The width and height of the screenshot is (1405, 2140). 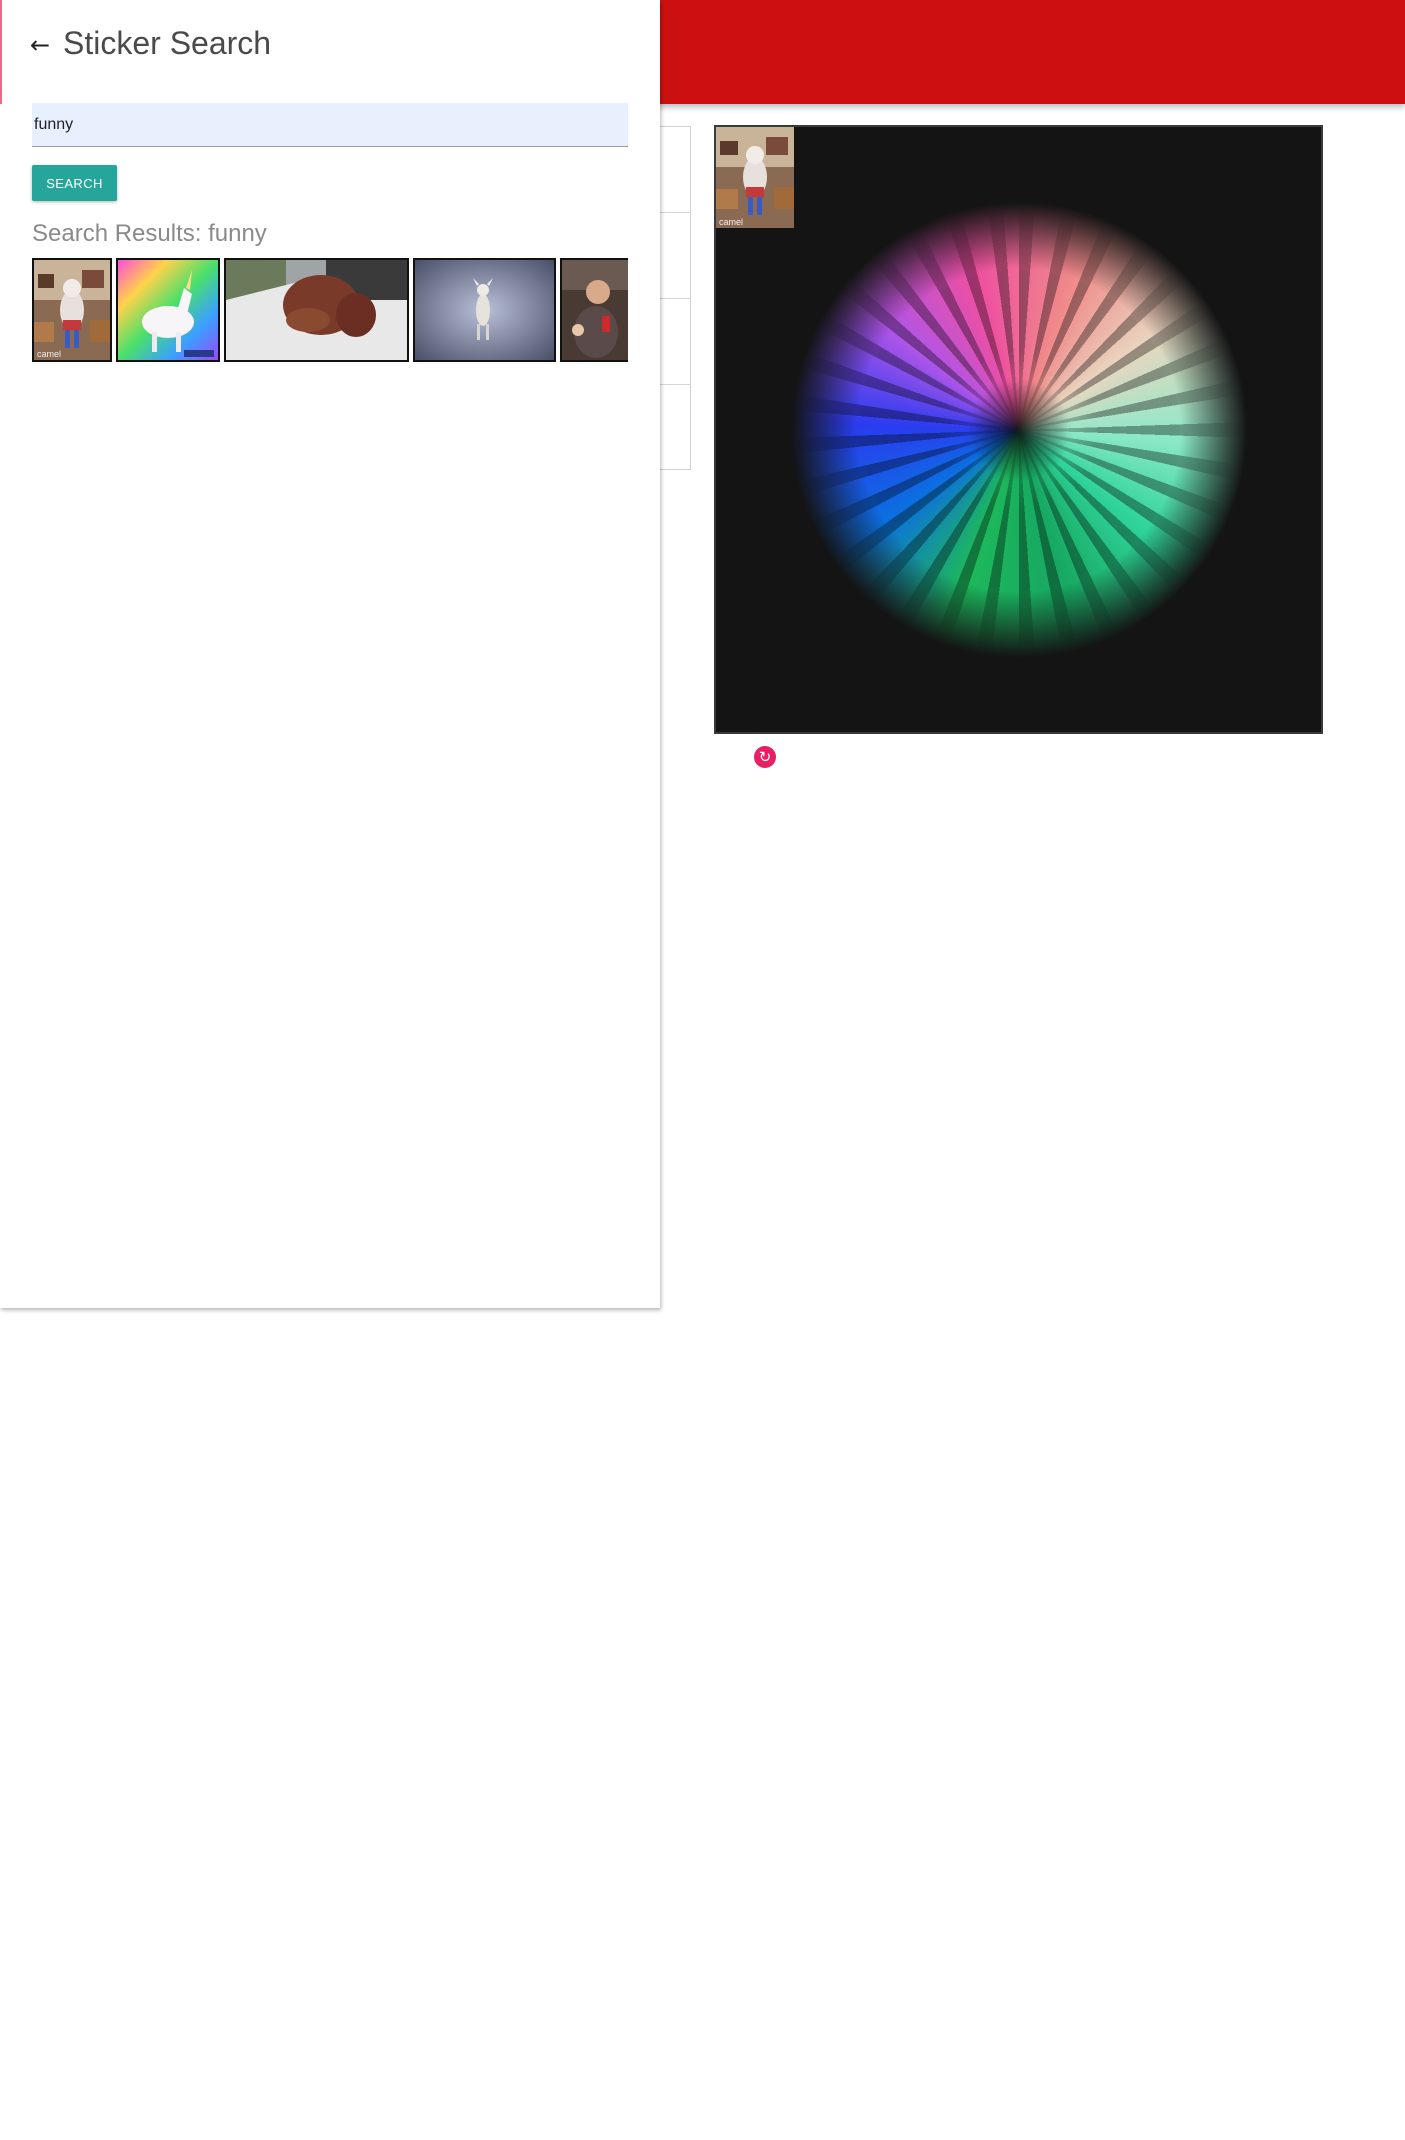 I want to click on flower-petal-texture, so click(x=1018, y=429).